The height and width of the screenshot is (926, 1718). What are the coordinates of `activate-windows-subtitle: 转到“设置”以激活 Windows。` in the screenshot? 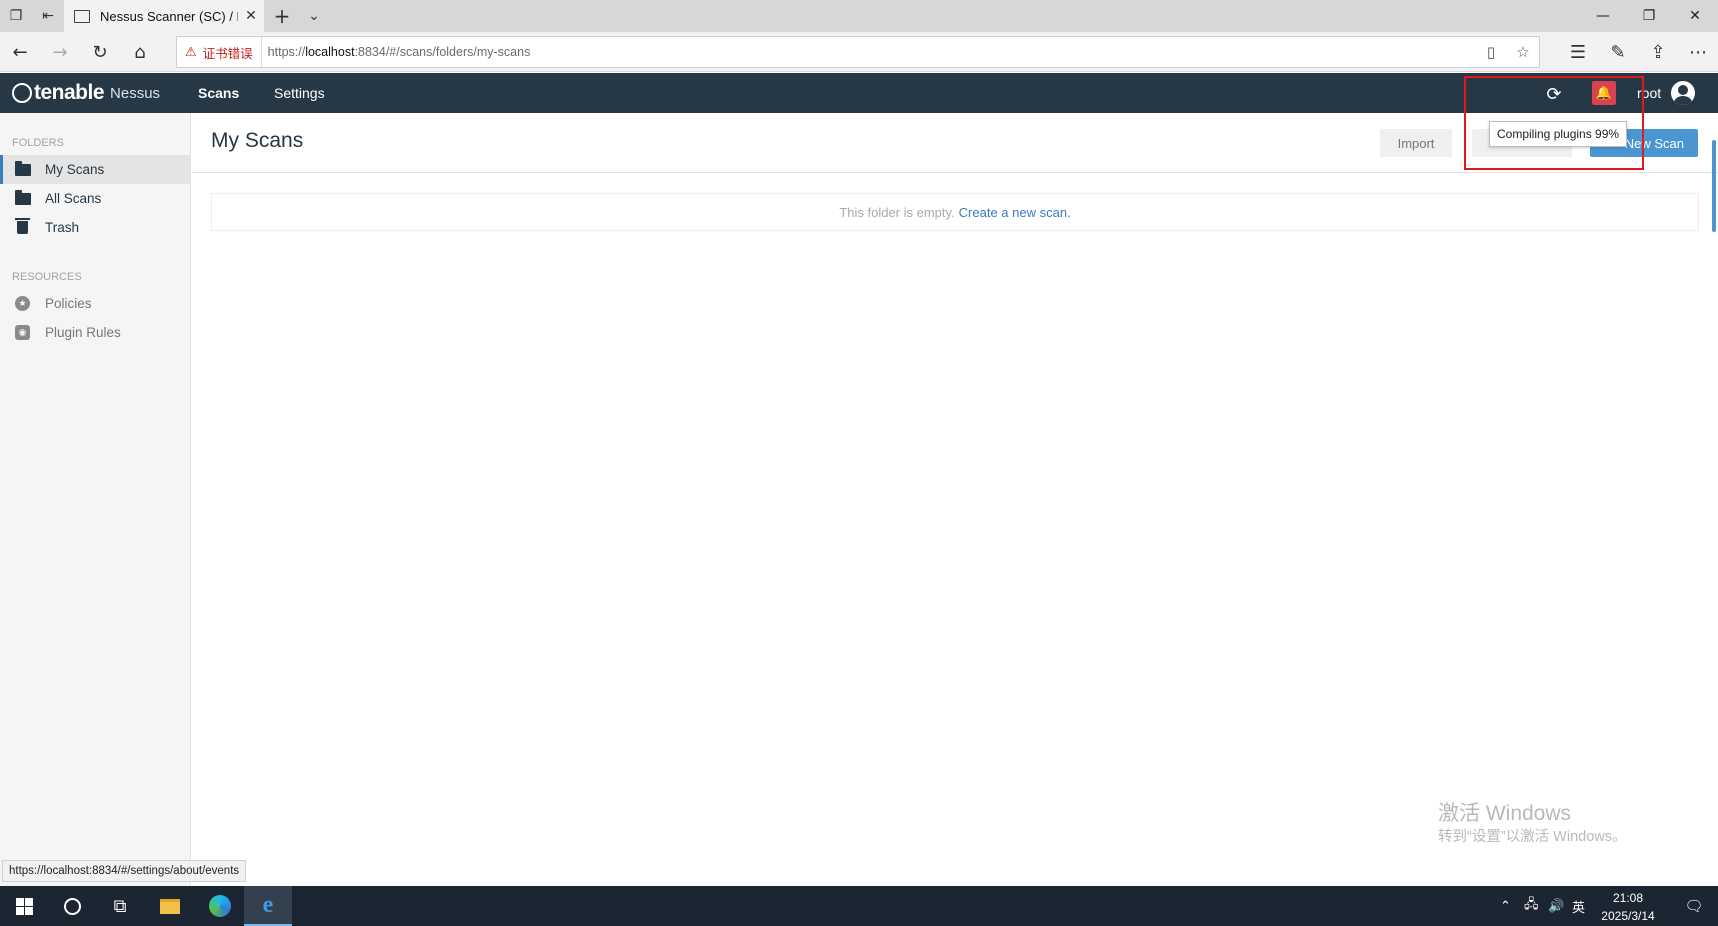 It's located at (1532, 837).